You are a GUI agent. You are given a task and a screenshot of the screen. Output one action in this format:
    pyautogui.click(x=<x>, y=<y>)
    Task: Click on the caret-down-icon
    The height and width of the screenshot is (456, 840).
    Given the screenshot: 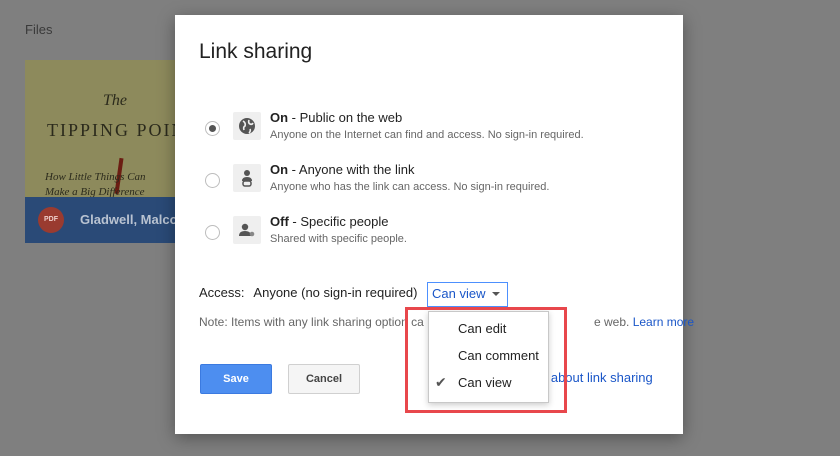 What is the action you would take?
    pyautogui.click(x=496, y=294)
    